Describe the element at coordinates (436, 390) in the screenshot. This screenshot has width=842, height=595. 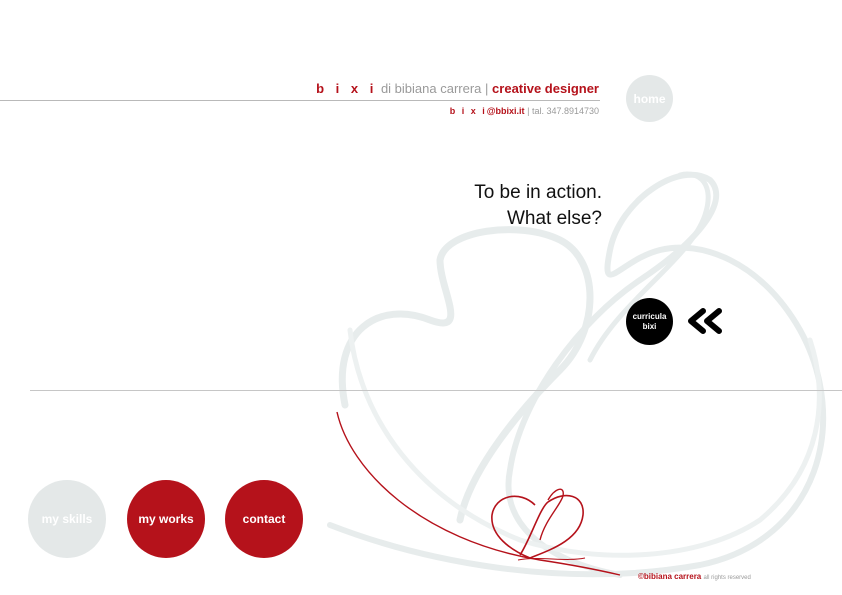
I see `content-divider` at that location.